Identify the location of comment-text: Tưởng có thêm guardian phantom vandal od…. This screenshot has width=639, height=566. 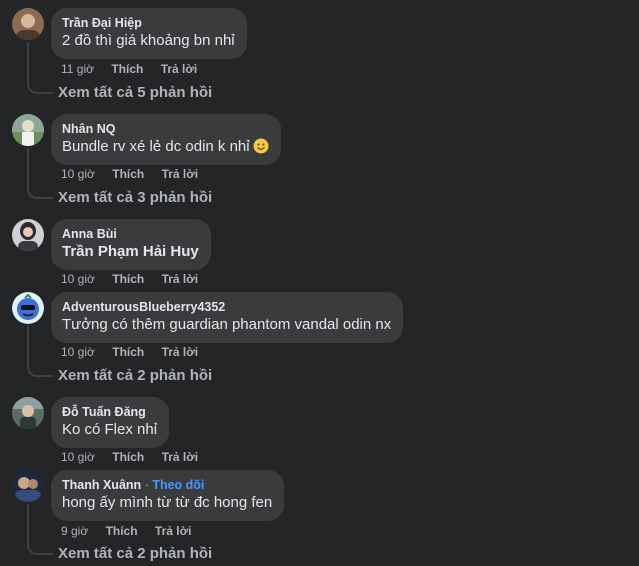
(227, 324).